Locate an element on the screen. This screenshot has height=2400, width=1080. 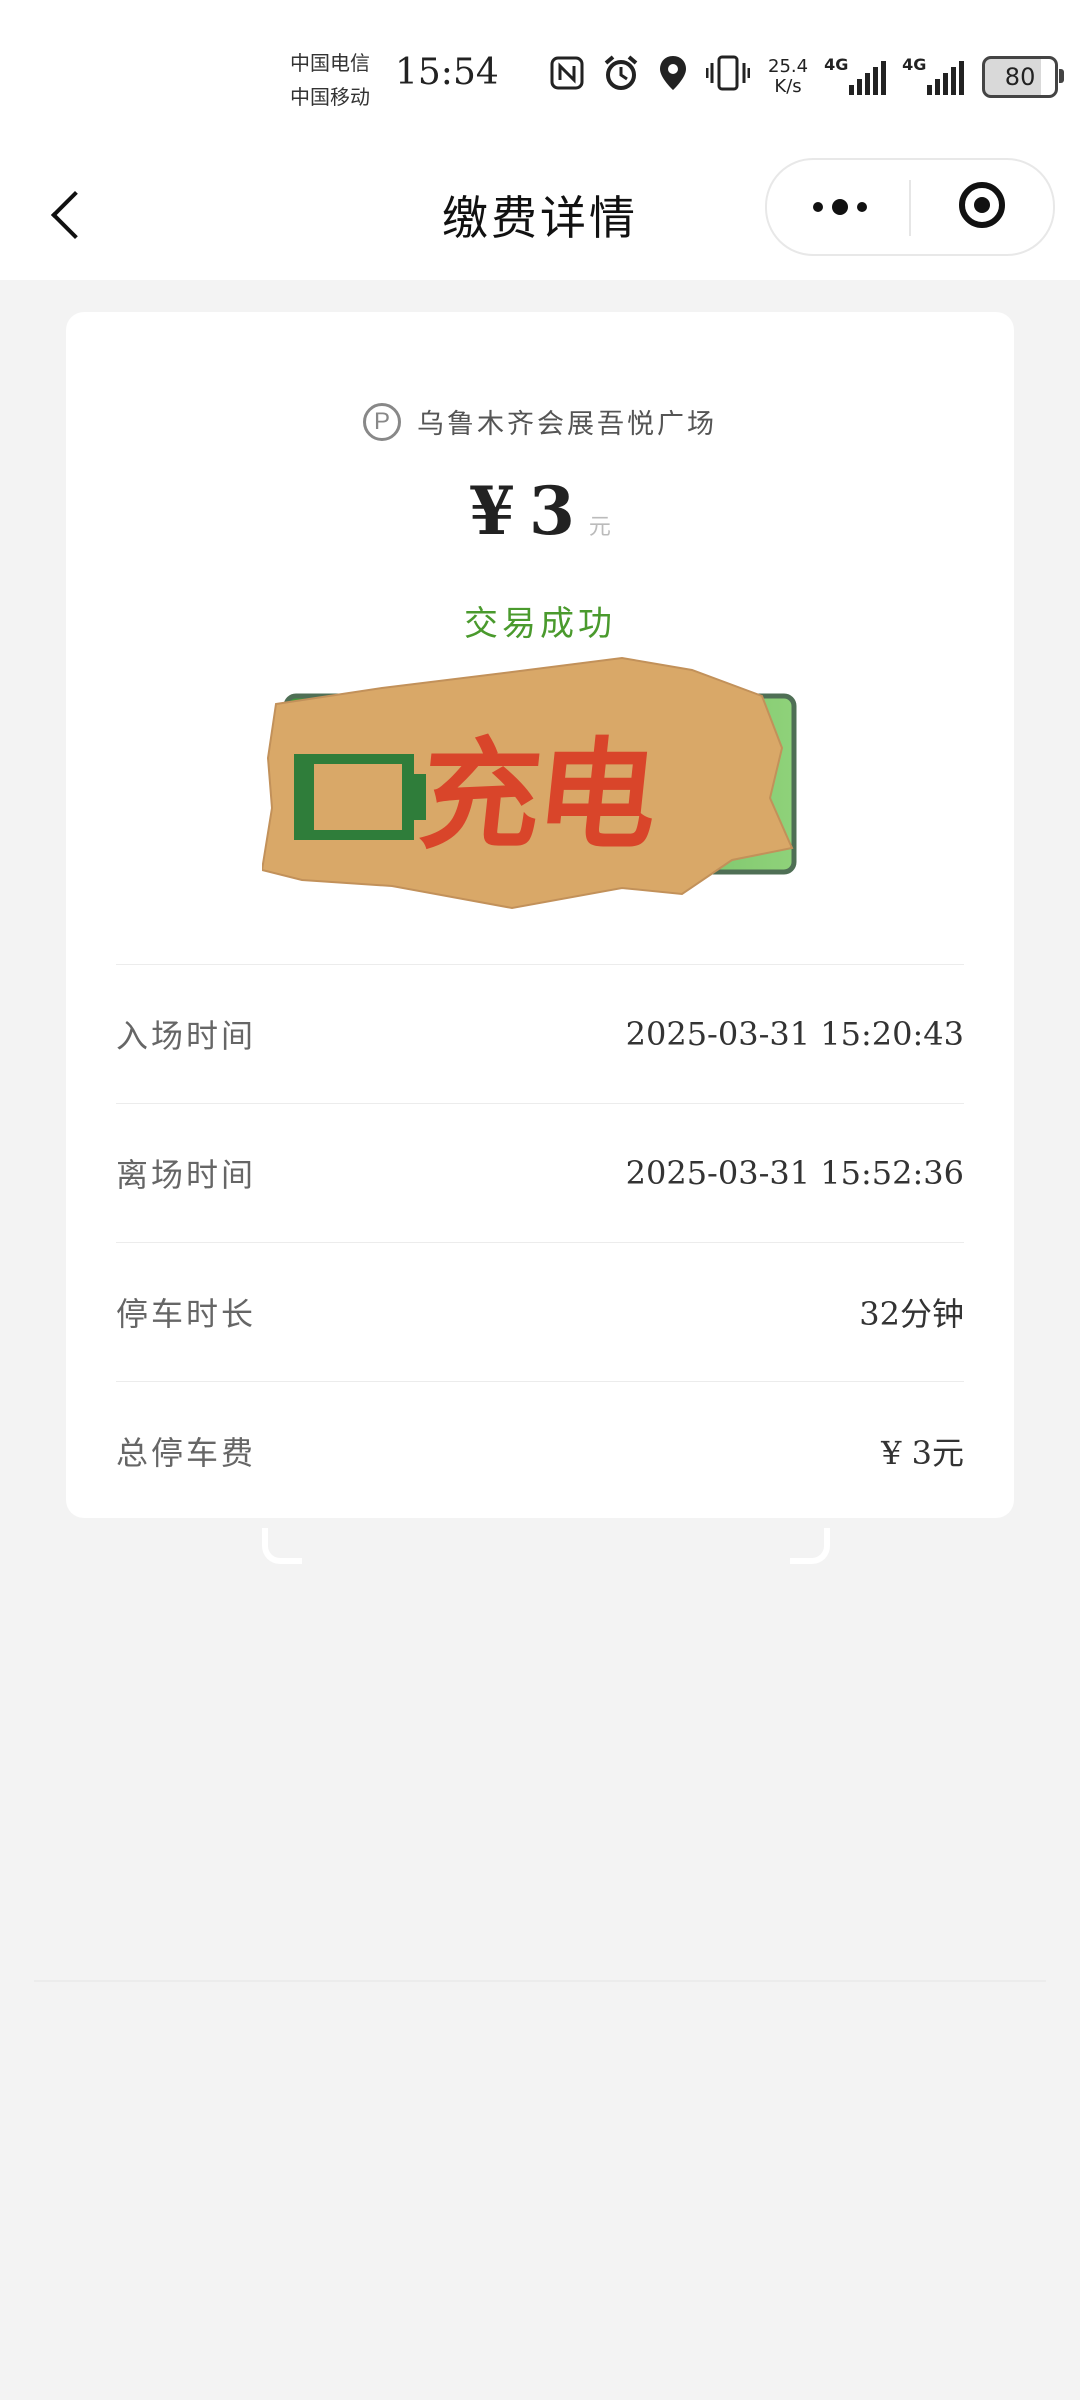
vibrate-icon is located at coordinates (728, 77).